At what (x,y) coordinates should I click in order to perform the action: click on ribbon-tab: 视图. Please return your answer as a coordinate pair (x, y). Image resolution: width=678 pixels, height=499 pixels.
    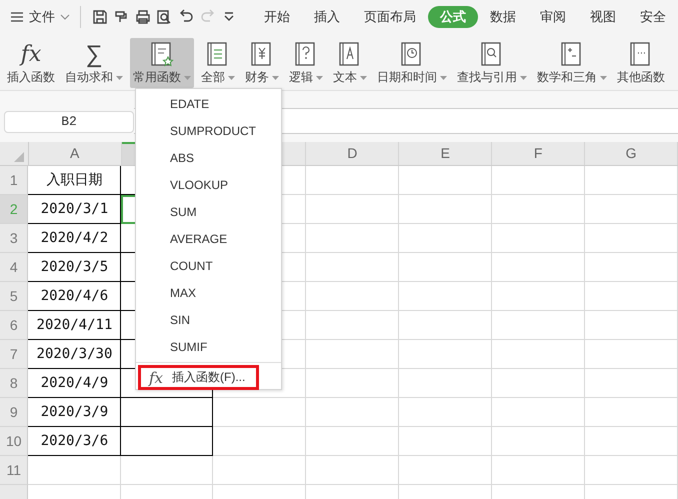
    Looking at the image, I should click on (603, 17).